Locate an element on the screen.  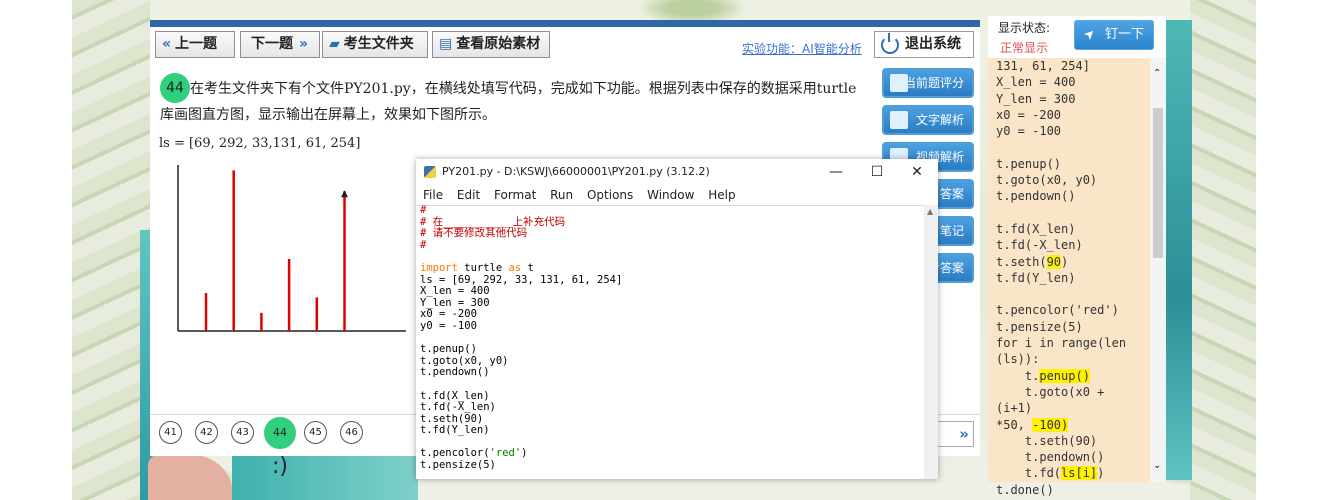
examinee-folder-button: ▰ 考生文件夹 is located at coordinates (375, 44).